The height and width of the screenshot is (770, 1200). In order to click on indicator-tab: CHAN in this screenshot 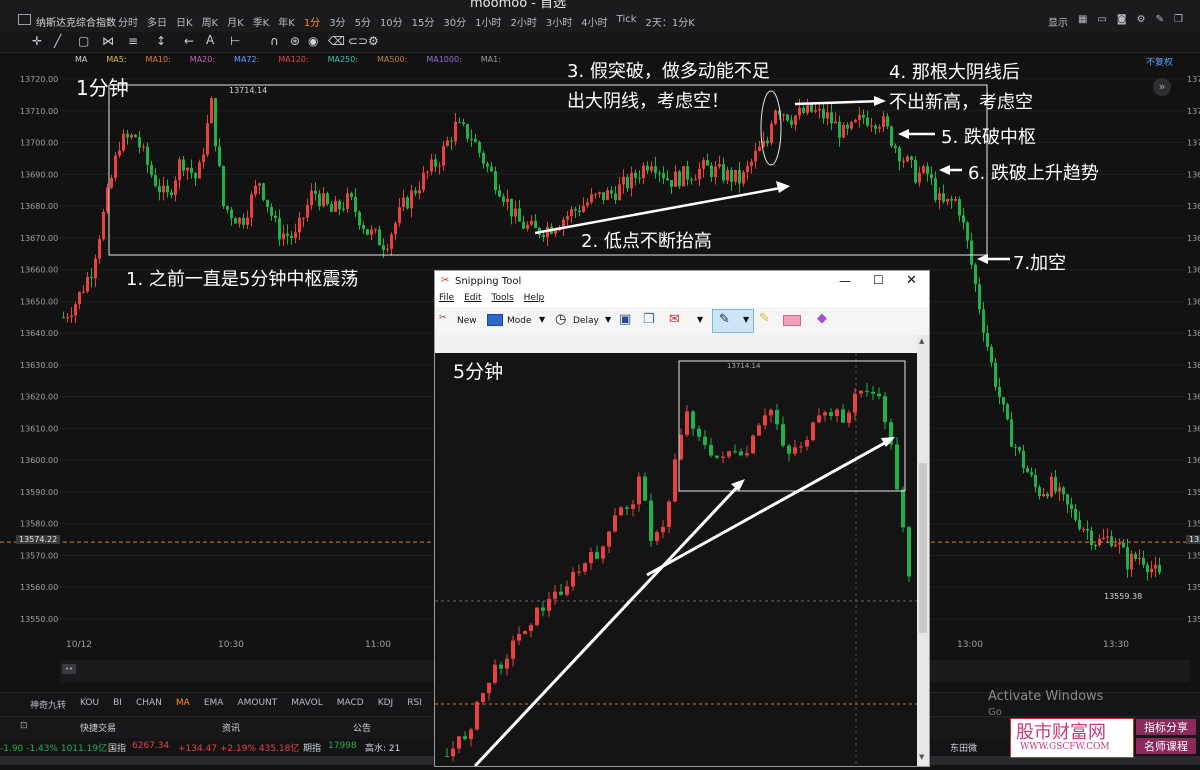, I will do `click(149, 704)`.